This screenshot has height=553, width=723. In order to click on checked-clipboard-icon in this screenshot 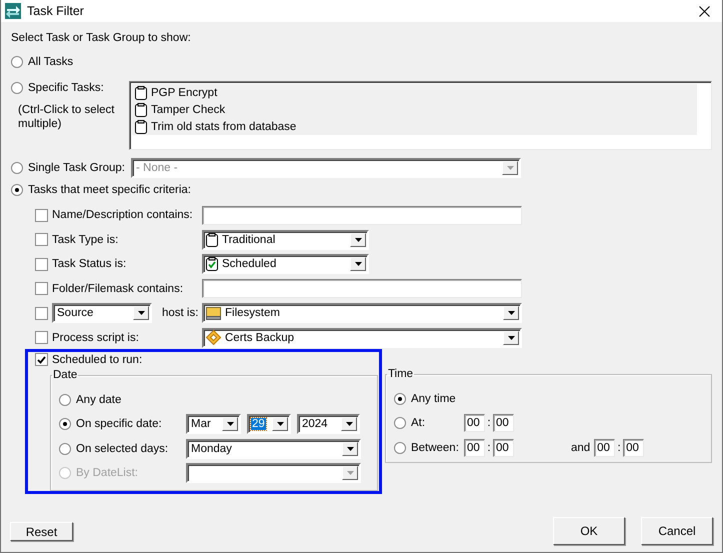, I will do `click(212, 264)`.